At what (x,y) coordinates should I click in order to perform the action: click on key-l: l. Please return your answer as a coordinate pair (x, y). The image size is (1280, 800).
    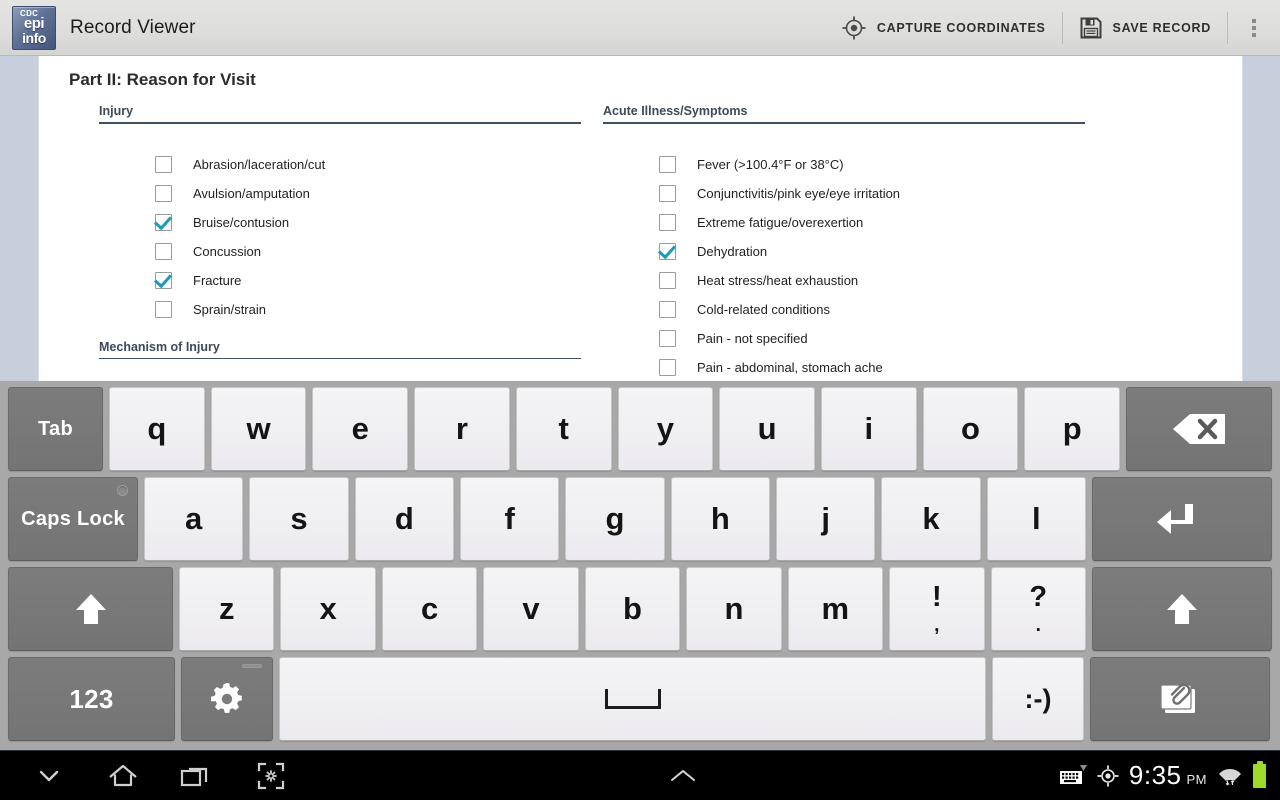
    Looking at the image, I should click on (1036, 519).